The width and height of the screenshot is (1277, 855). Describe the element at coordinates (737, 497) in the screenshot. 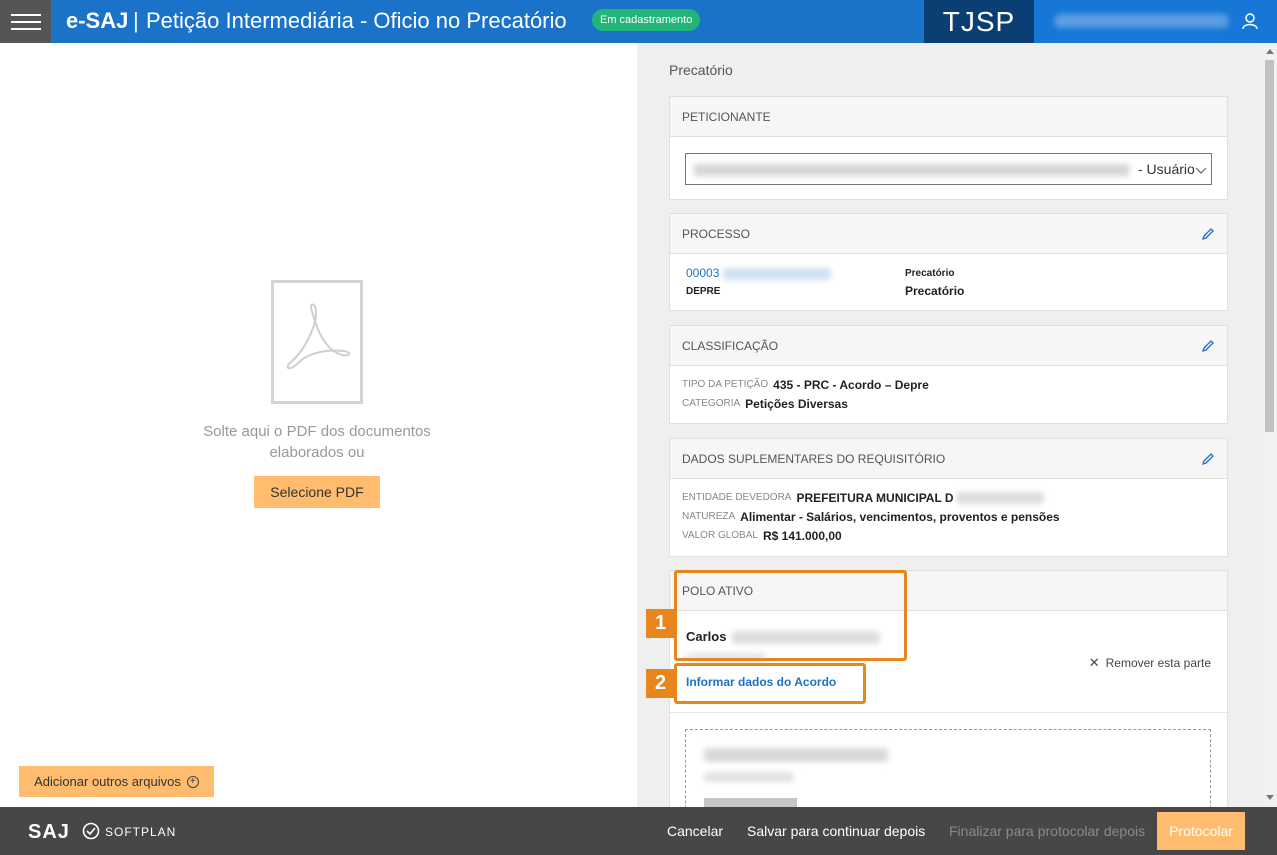

I see `entidade-label: ENTIDADE DEVEDORA` at that location.